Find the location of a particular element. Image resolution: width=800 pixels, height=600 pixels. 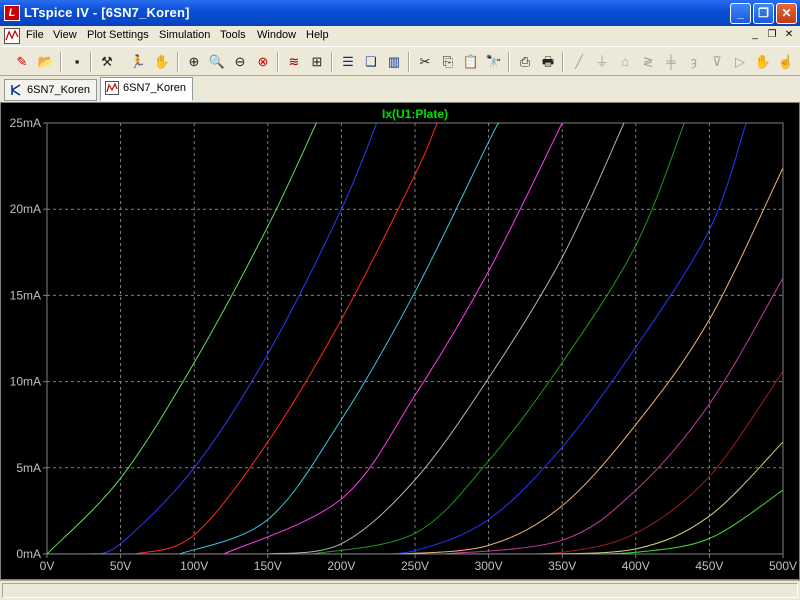

status-bar is located at coordinates (400, 590).